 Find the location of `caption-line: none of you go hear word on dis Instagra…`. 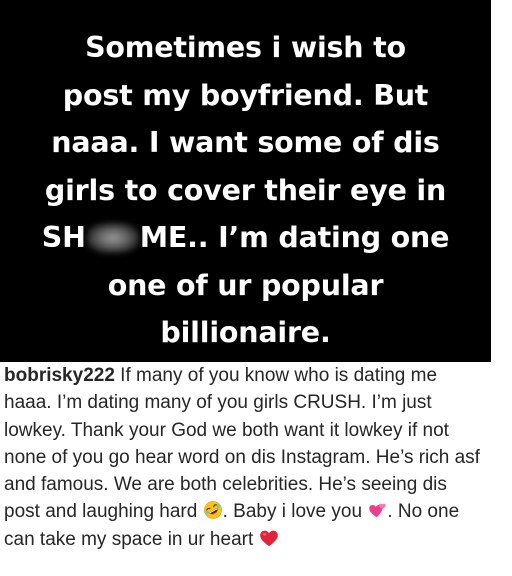

caption-line: none of you go hear word on dis Instagra… is located at coordinates (242, 457).